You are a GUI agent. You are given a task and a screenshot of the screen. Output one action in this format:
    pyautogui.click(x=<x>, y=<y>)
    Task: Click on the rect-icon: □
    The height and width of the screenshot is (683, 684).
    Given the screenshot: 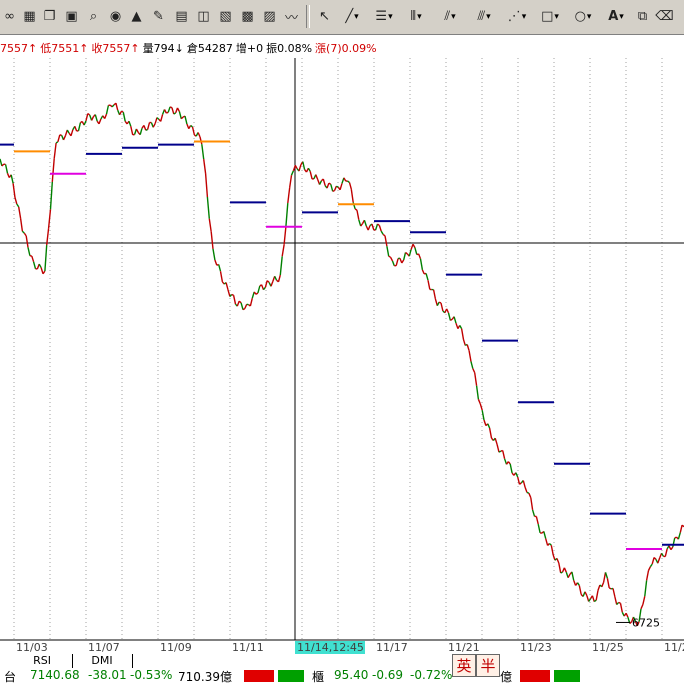 What is the action you would take?
    pyautogui.click(x=550, y=16)
    